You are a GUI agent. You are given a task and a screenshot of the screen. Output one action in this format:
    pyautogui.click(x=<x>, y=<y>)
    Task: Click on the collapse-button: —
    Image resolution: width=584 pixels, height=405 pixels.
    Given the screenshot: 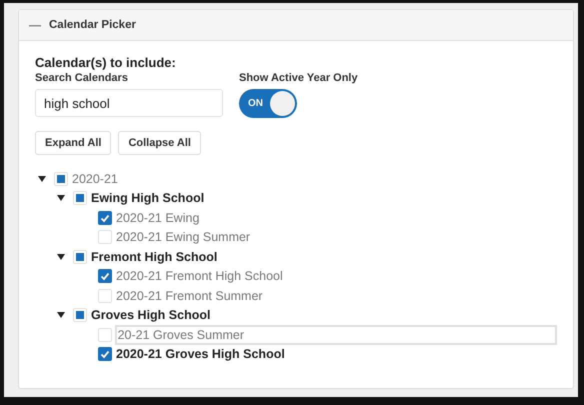 What is the action you would take?
    pyautogui.click(x=35, y=25)
    